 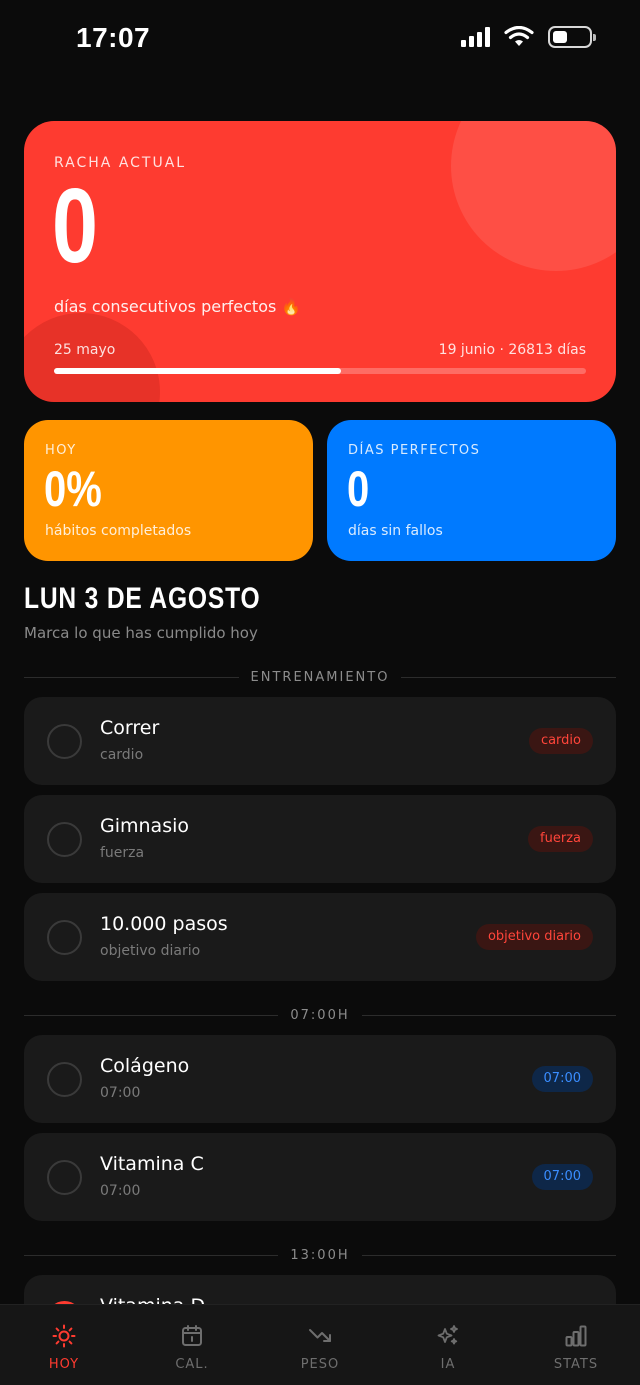 I want to click on today-stat-card: HOY 0% hábitos completados, so click(x=168, y=490).